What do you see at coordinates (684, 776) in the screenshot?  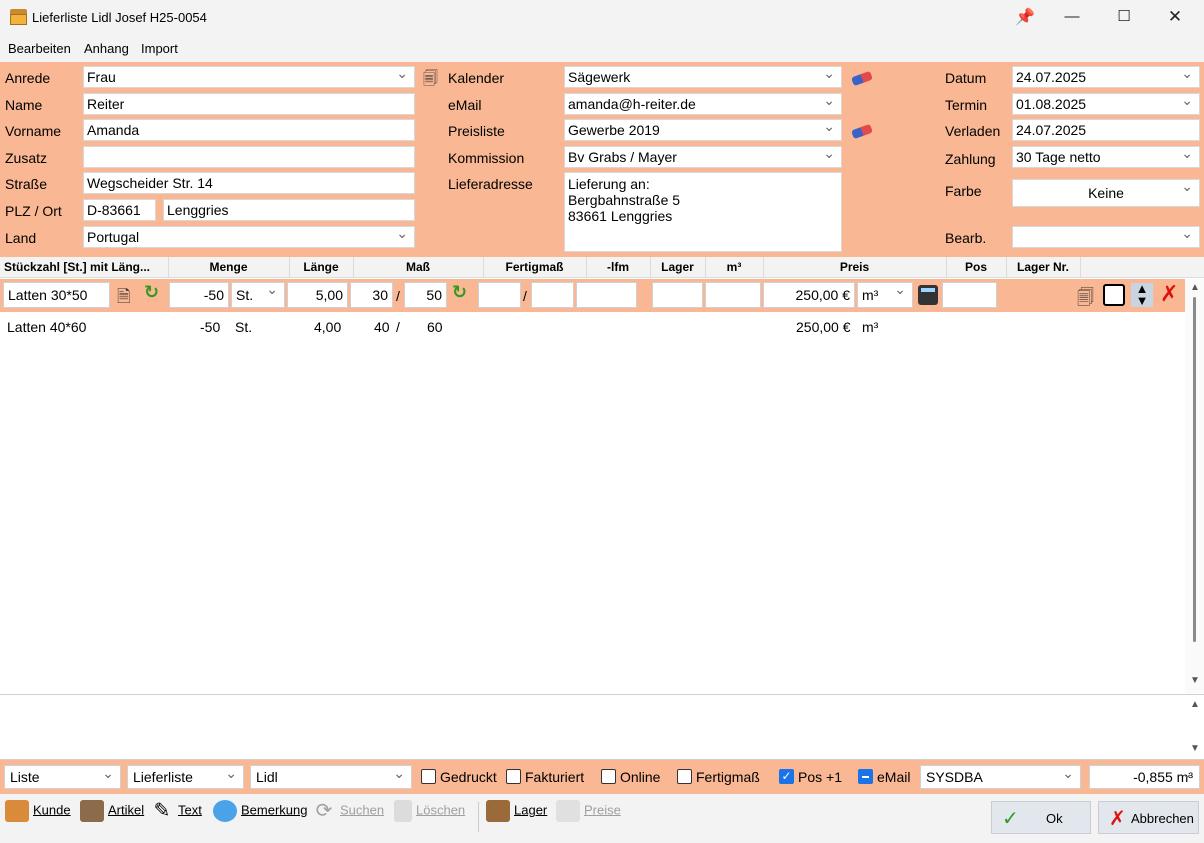 I see `fertigmass-checkbox` at bounding box center [684, 776].